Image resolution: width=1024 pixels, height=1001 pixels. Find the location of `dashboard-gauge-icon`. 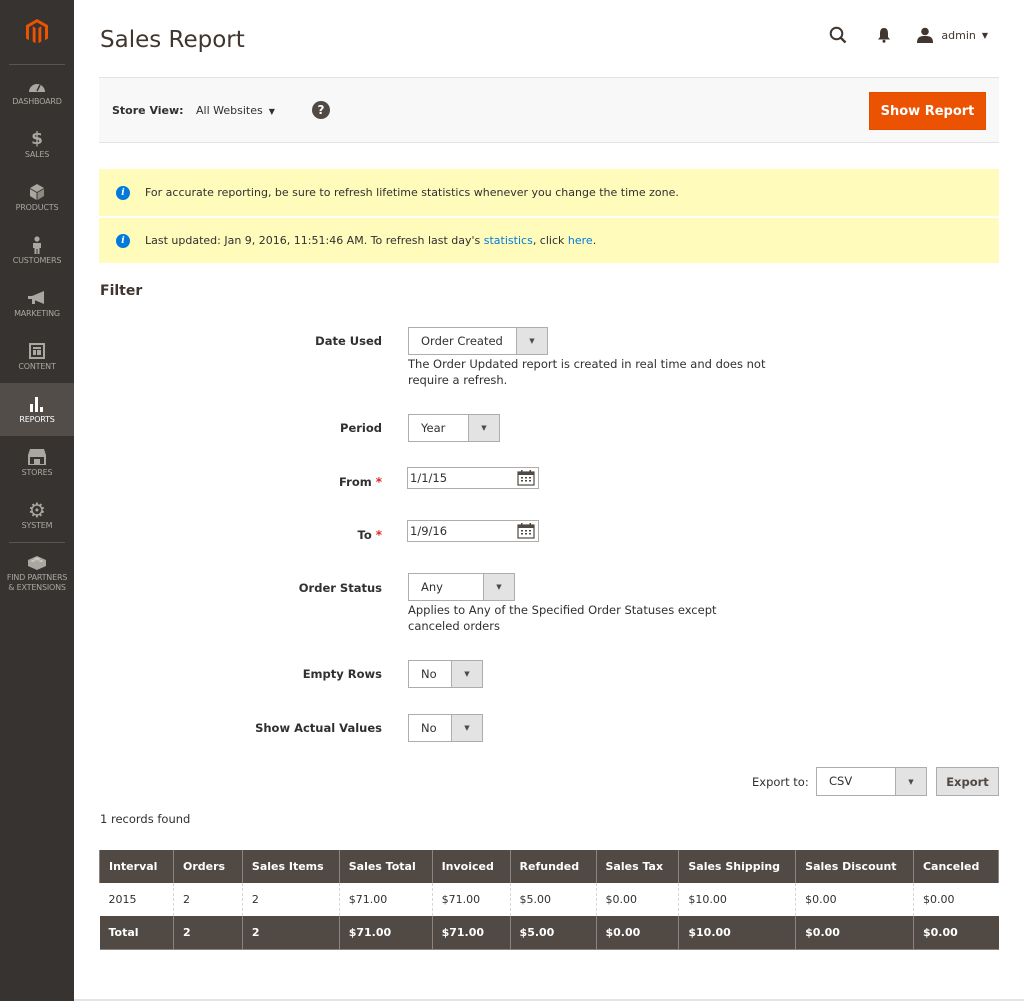

dashboard-gauge-icon is located at coordinates (37, 86).